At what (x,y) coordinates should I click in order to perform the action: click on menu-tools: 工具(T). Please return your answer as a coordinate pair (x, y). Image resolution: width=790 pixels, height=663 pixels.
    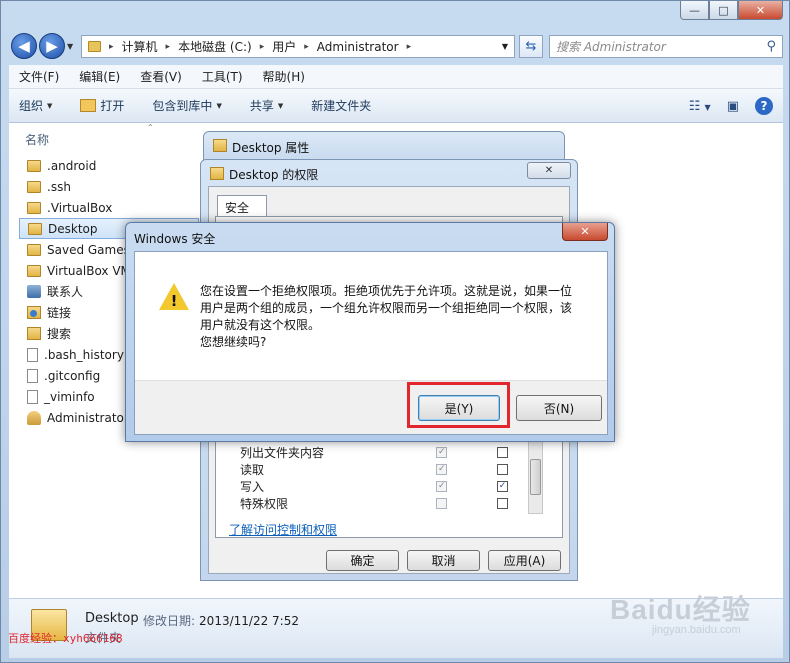
    Looking at the image, I should click on (222, 76).